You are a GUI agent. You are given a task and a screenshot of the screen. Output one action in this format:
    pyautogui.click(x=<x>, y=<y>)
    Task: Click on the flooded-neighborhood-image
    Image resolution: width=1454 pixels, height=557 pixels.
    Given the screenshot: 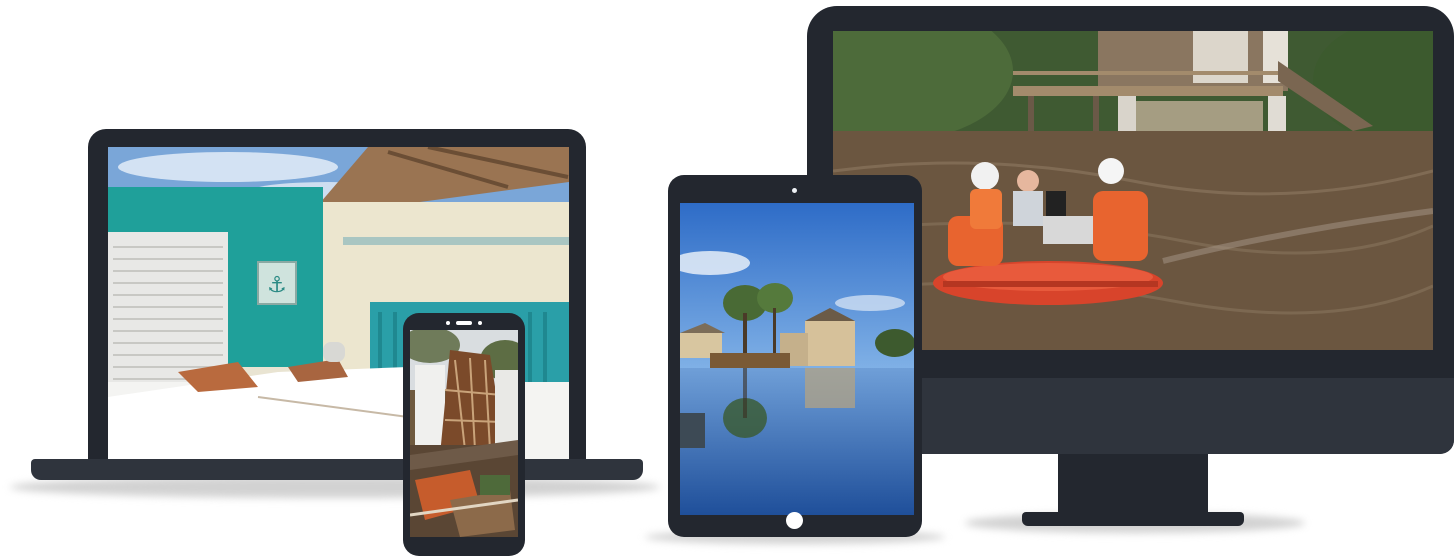 What is the action you would take?
    pyautogui.click(x=797, y=359)
    